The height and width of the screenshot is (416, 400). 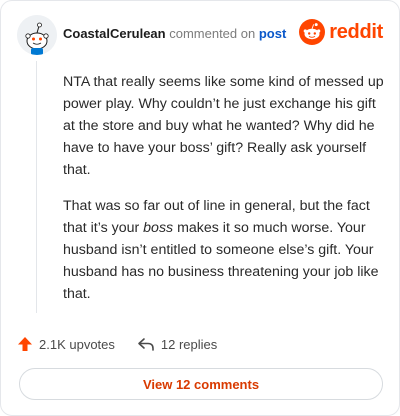 I want to click on avatar, so click(x=37, y=35).